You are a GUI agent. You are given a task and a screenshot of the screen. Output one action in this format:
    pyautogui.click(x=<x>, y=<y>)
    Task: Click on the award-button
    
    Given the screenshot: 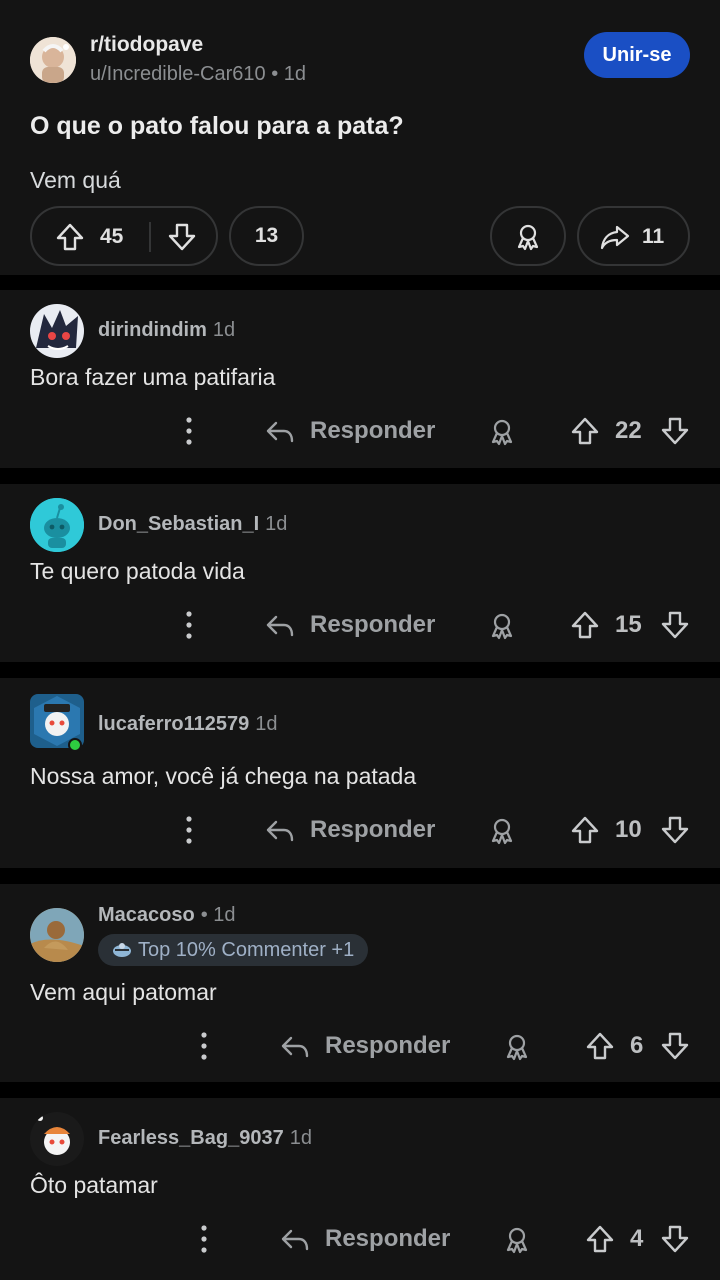 What is the action you would take?
    pyautogui.click(x=528, y=236)
    